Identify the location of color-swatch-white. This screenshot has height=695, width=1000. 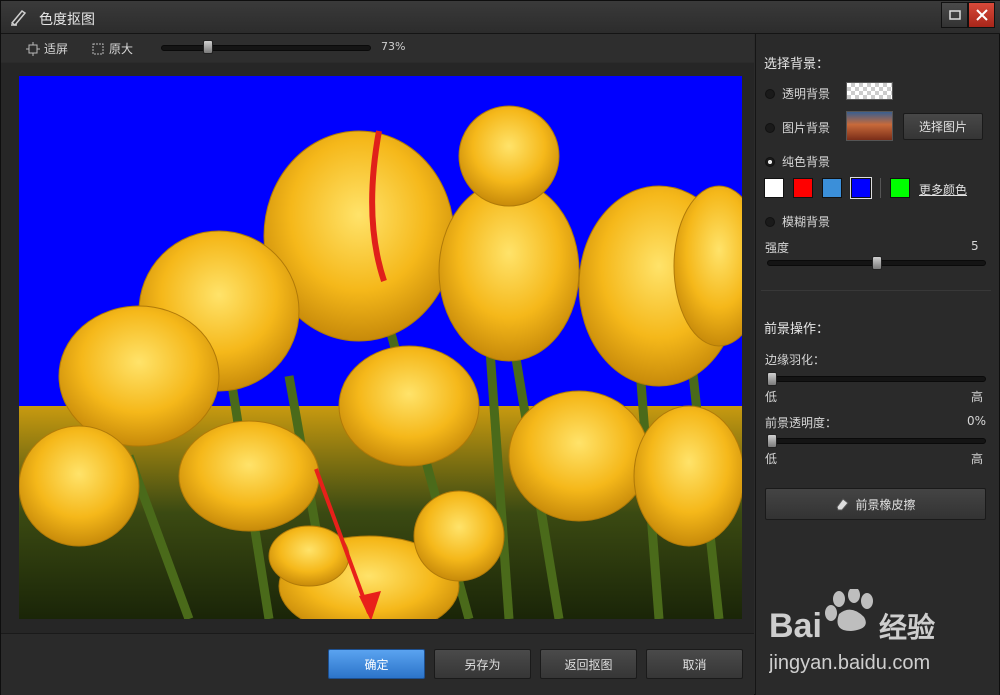
(774, 188).